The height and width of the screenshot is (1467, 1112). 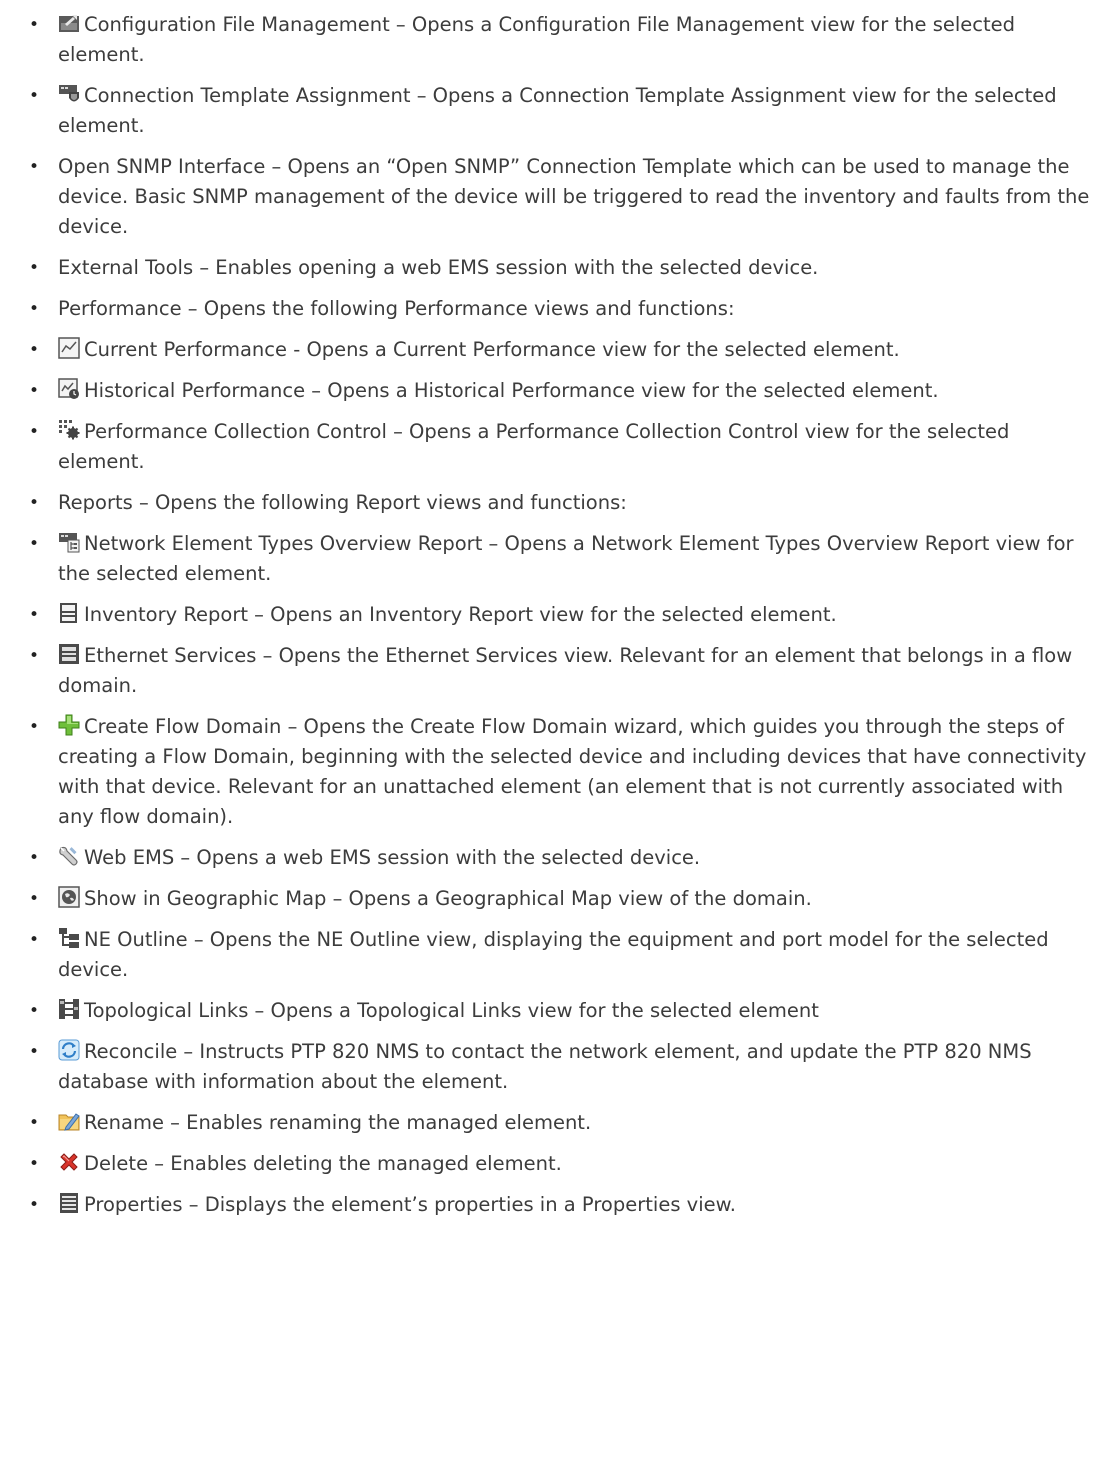 I want to click on connection-template-icon, so click(x=69, y=94).